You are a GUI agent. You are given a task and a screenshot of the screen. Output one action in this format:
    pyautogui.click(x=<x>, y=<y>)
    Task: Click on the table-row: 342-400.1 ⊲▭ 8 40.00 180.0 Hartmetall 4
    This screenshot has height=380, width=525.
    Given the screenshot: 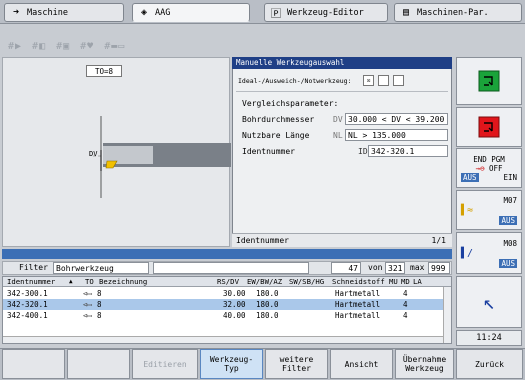 What is the action you would take?
    pyautogui.click(x=223, y=315)
    